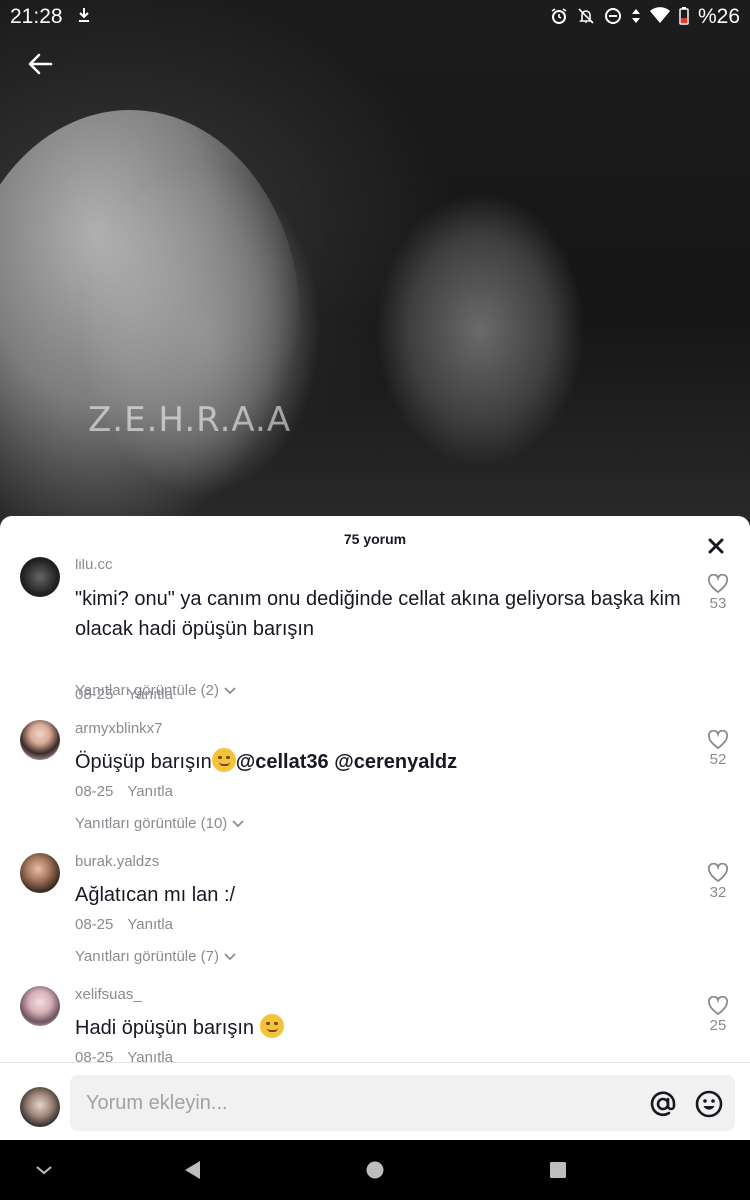 The width and height of the screenshot is (750, 1200). What do you see at coordinates (117, 861) in the screenshot?
I see `comment-username: burak.yaldzs` at bounding box center [117, 861].